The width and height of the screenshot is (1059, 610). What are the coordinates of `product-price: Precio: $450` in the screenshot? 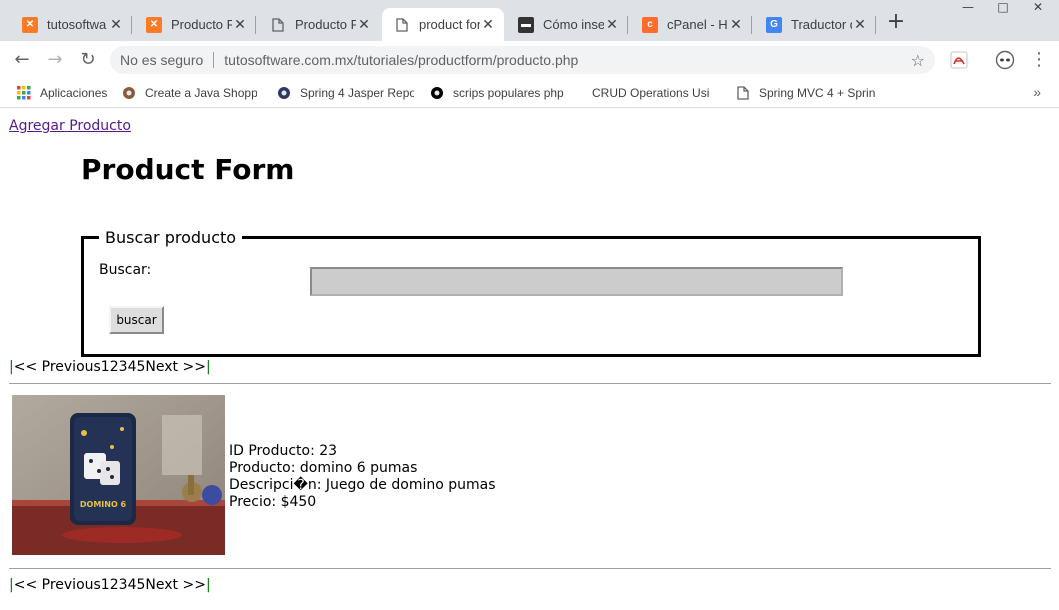 It's located at (273, 502).